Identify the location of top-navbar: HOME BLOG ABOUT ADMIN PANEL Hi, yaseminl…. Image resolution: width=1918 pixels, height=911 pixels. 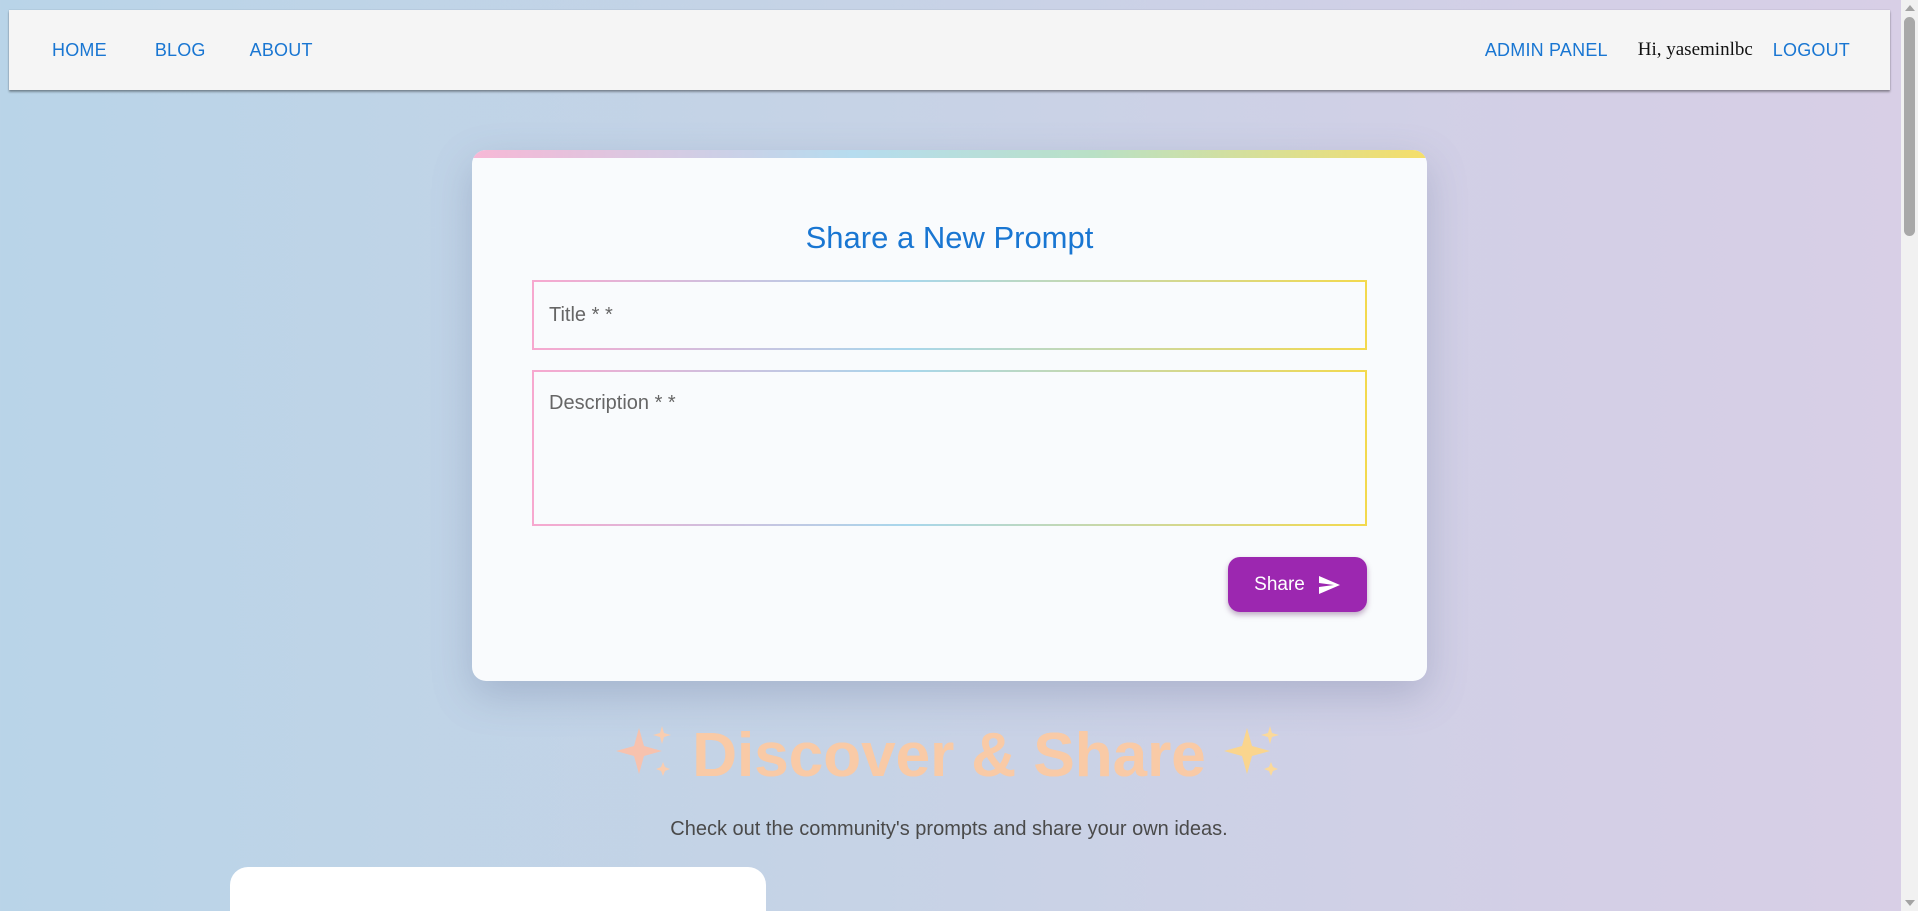
(949, 50).